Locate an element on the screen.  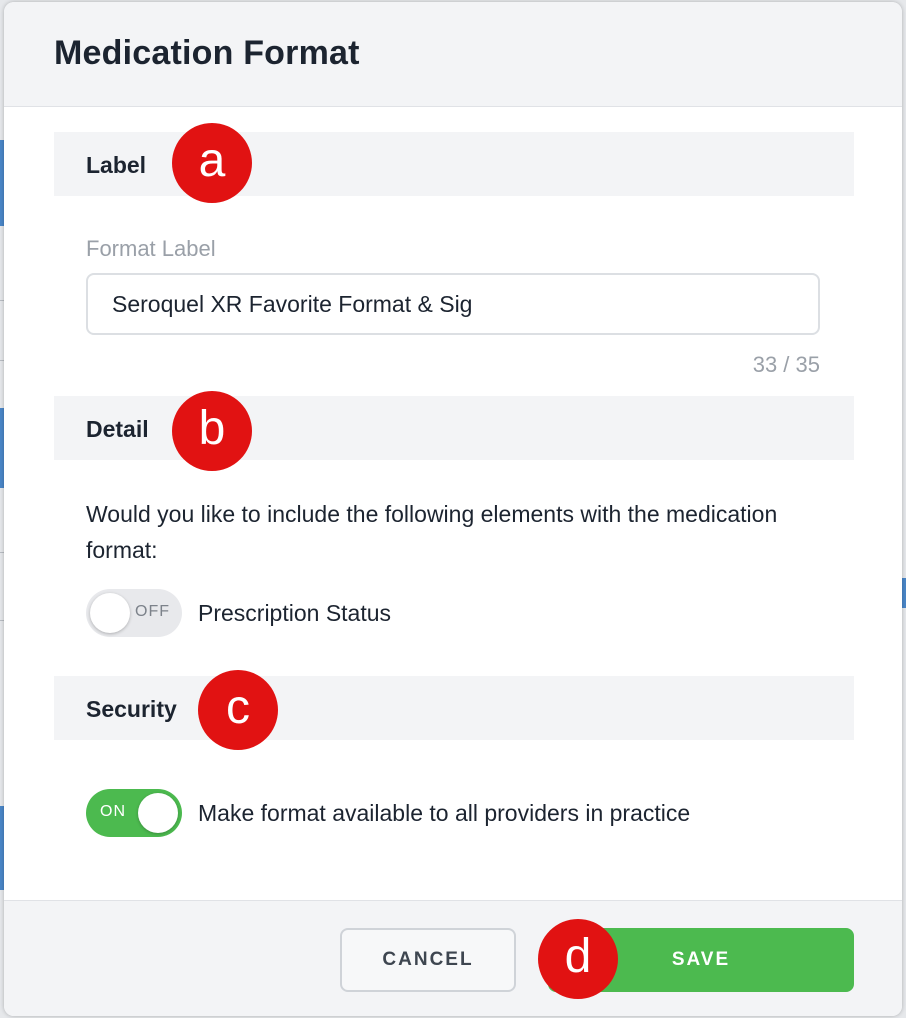
security-section-title: Security is located at coordinates (131, 709).